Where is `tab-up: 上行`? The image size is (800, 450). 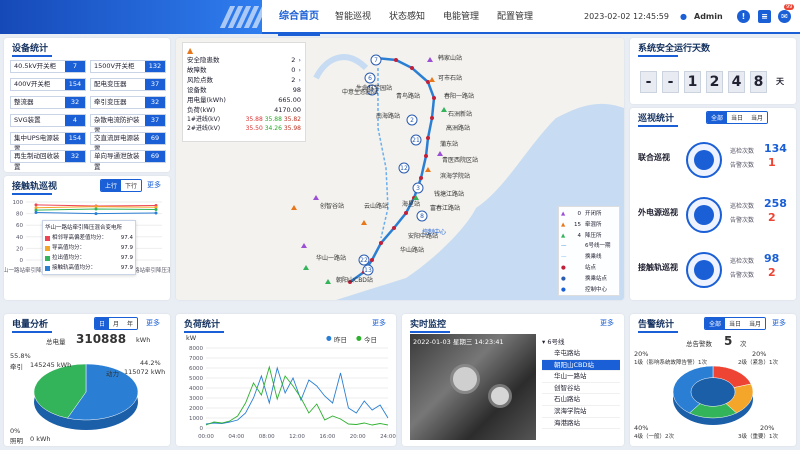 tab-up: 上行 is located at coordinates (111, 185).